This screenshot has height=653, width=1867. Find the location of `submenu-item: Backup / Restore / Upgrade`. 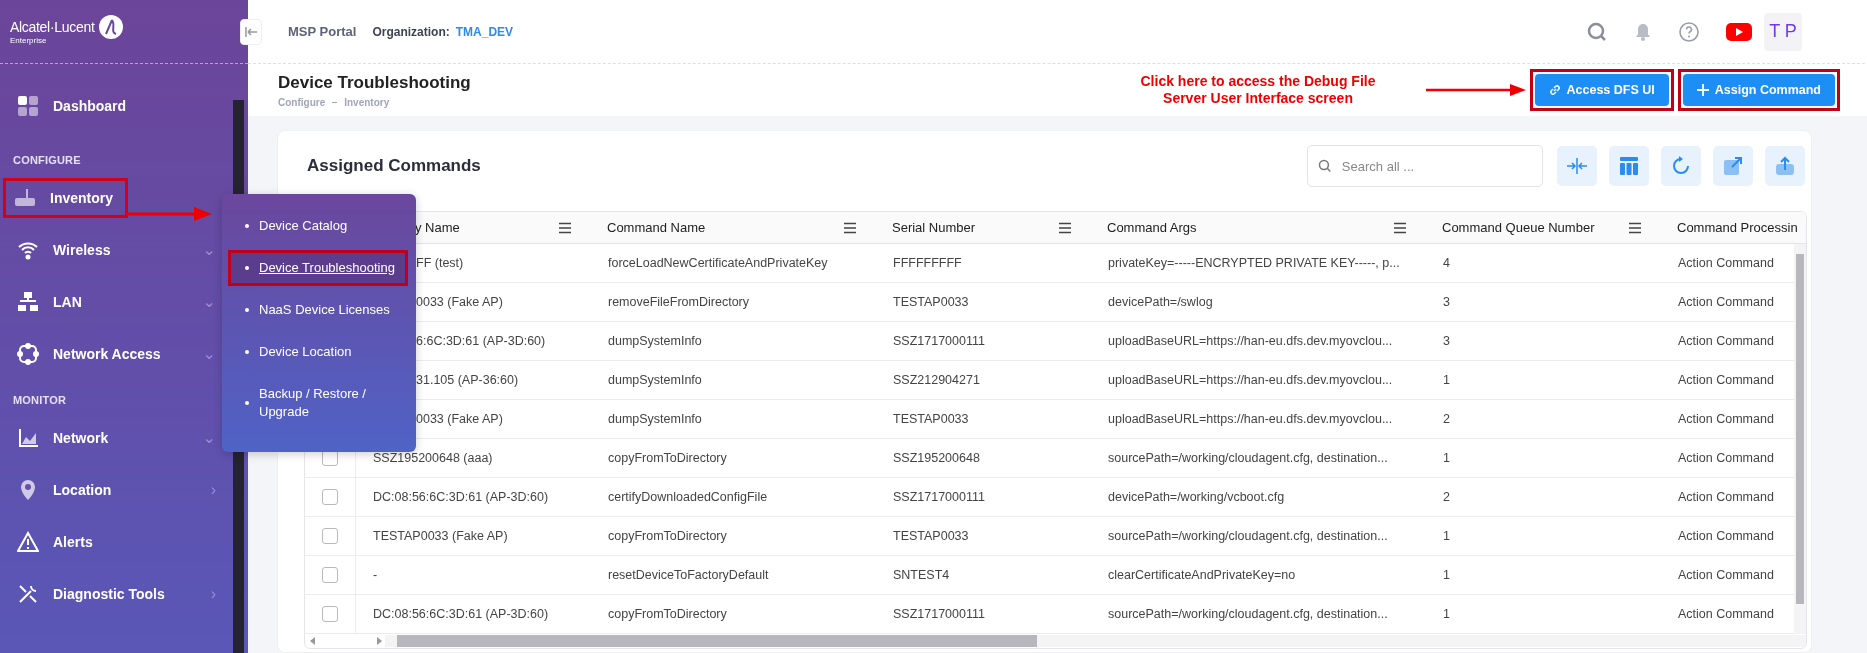

submenu-item: Backup / Restore / Upgrade is located at coordinates (318, 403).